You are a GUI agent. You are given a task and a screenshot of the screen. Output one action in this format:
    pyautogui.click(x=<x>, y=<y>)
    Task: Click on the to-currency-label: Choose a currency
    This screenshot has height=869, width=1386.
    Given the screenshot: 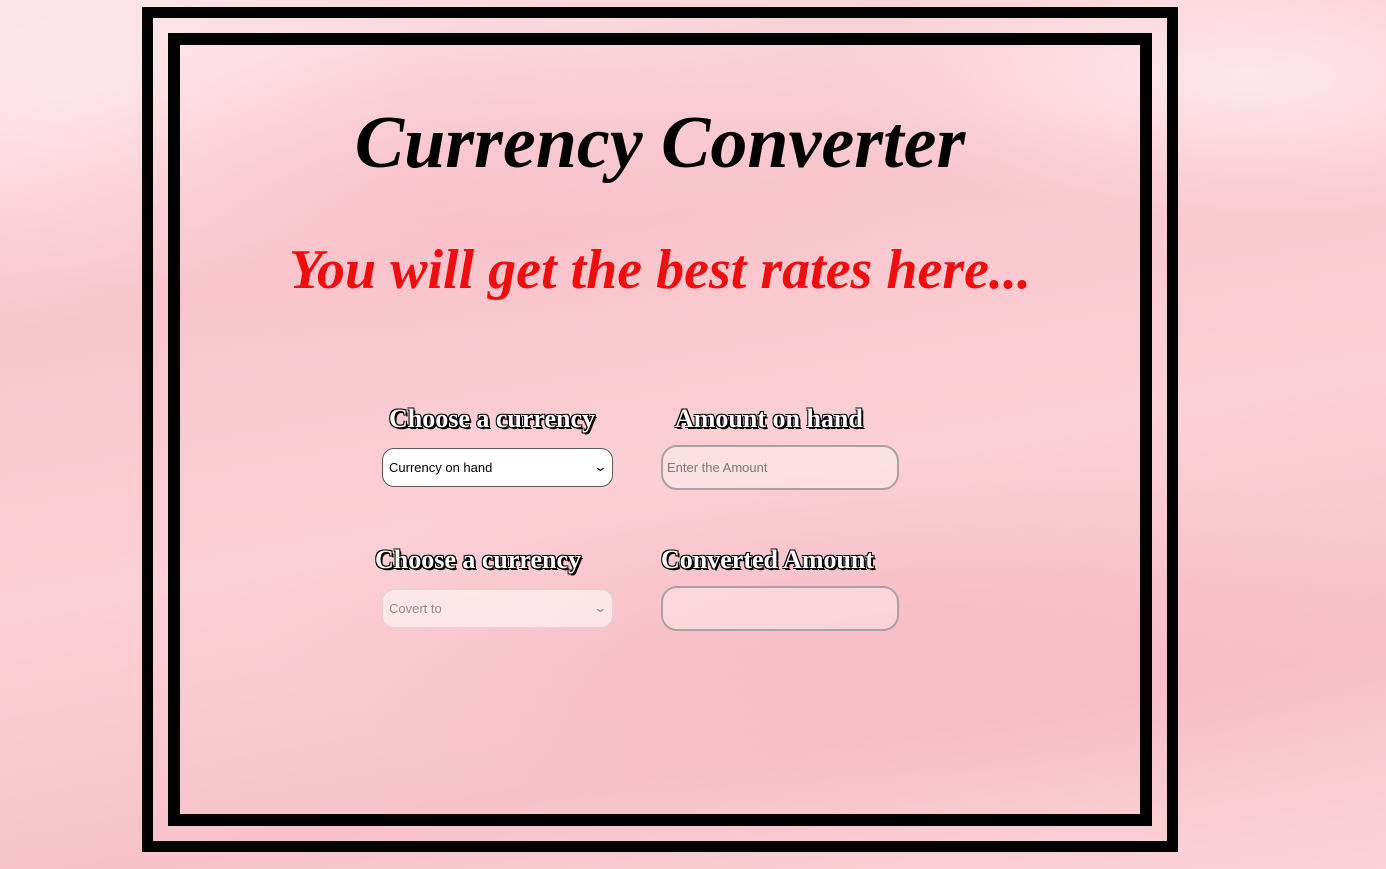 What is the action you would take?
    pyautogui.click(x=478, y=559)
    